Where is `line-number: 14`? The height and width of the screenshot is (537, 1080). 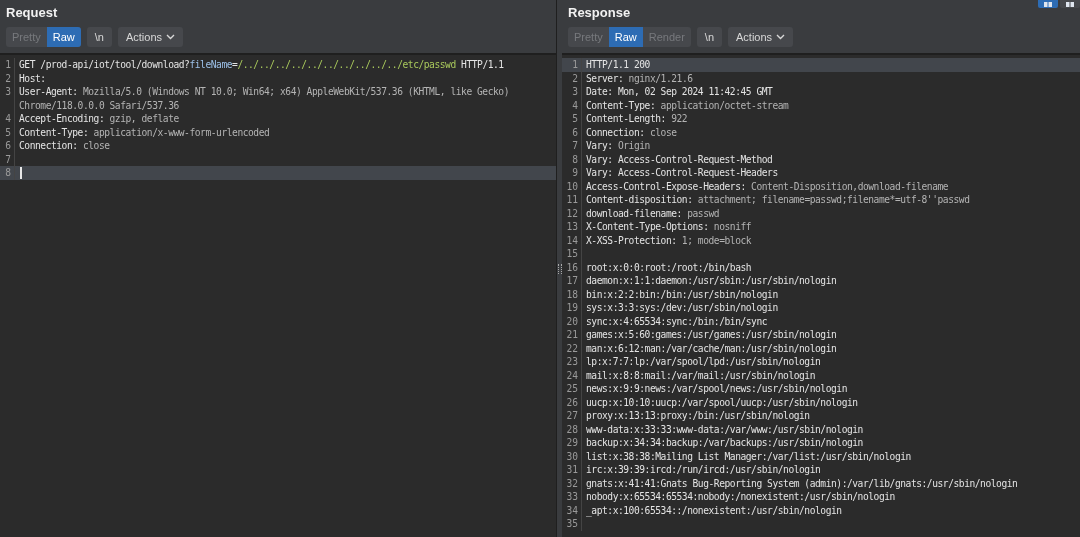 line-number: 14 is located at coordinates (572, 240).